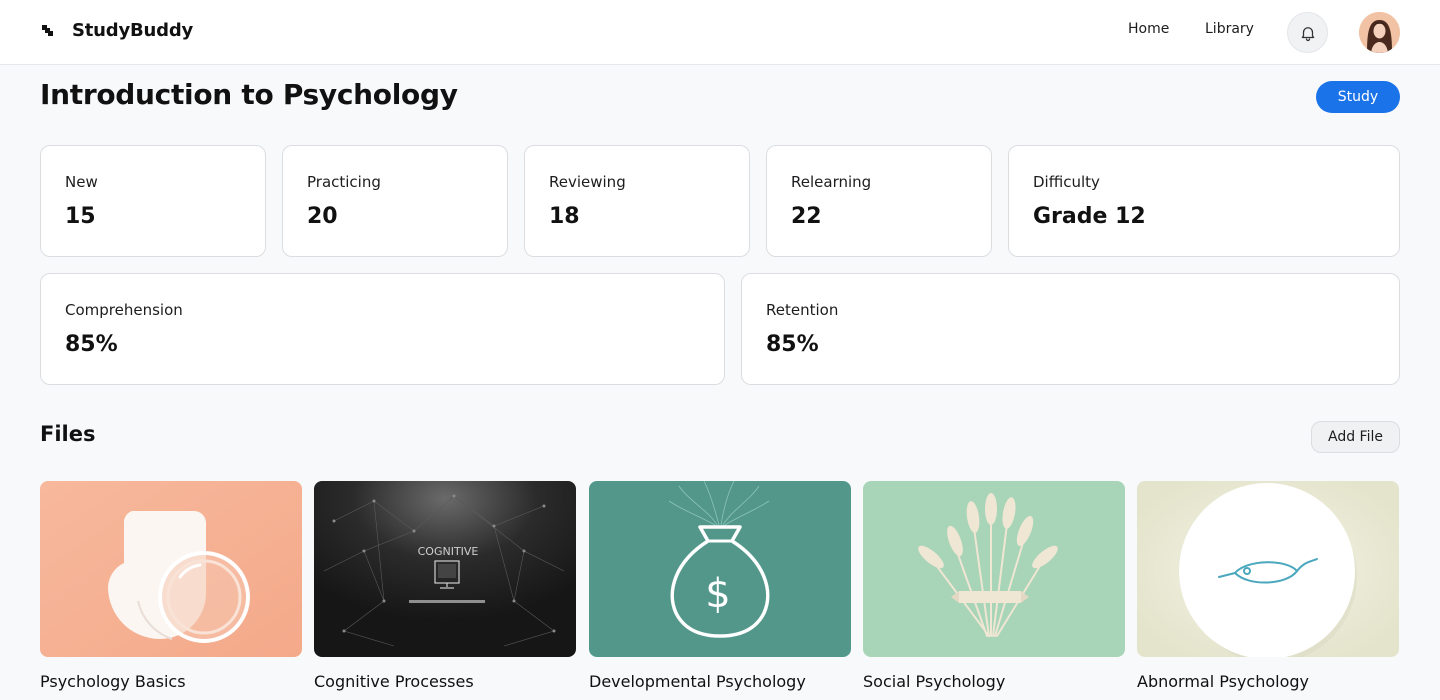  I want to click on file-title: Abnormal Psychology, so click(1223, 681).